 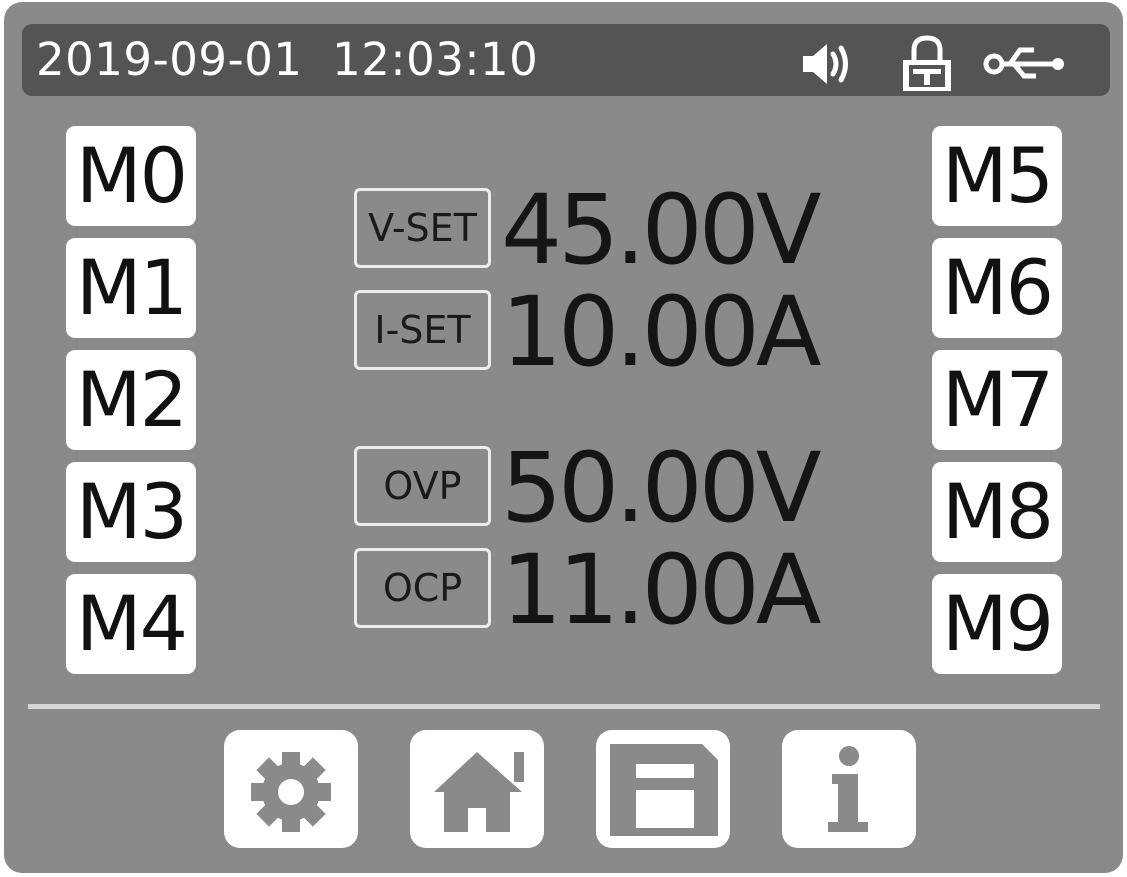 I want to click on settings-button, so click(x=291, y=789).